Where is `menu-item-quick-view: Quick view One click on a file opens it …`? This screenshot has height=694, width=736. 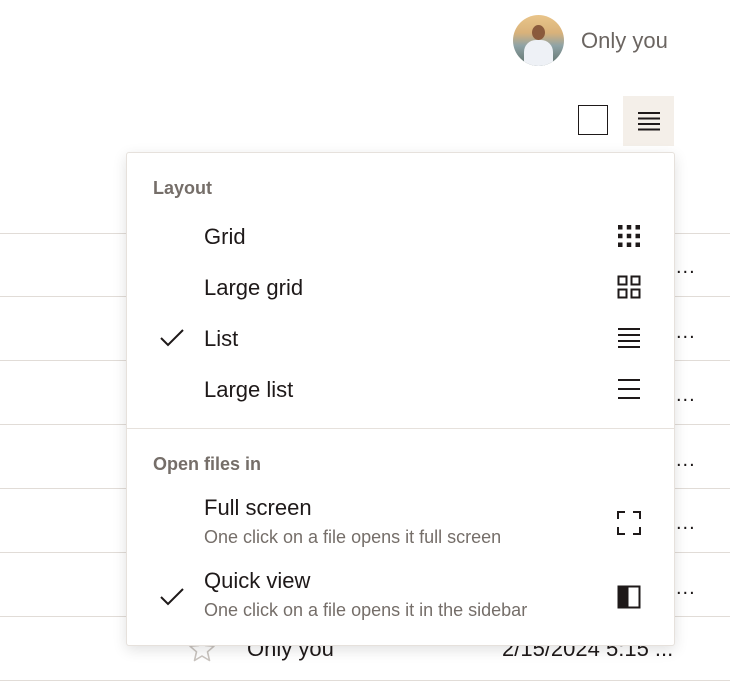 menu-item-quick-view: Quick view One click on a file opens it … is located at coordinates (400, 597).